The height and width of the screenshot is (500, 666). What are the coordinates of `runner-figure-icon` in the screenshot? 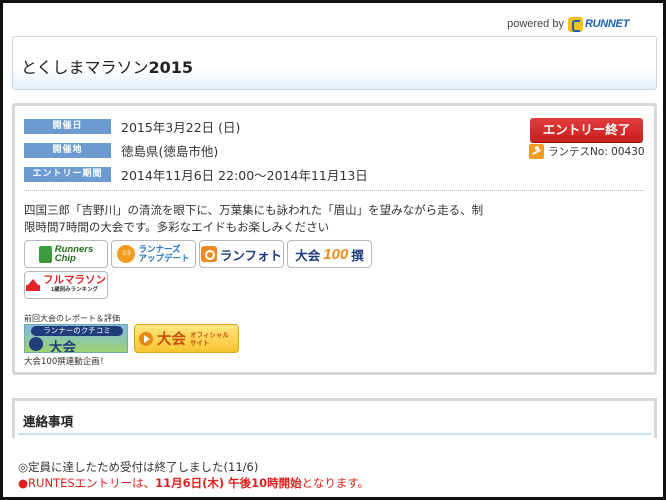 It's located at (36, 344).